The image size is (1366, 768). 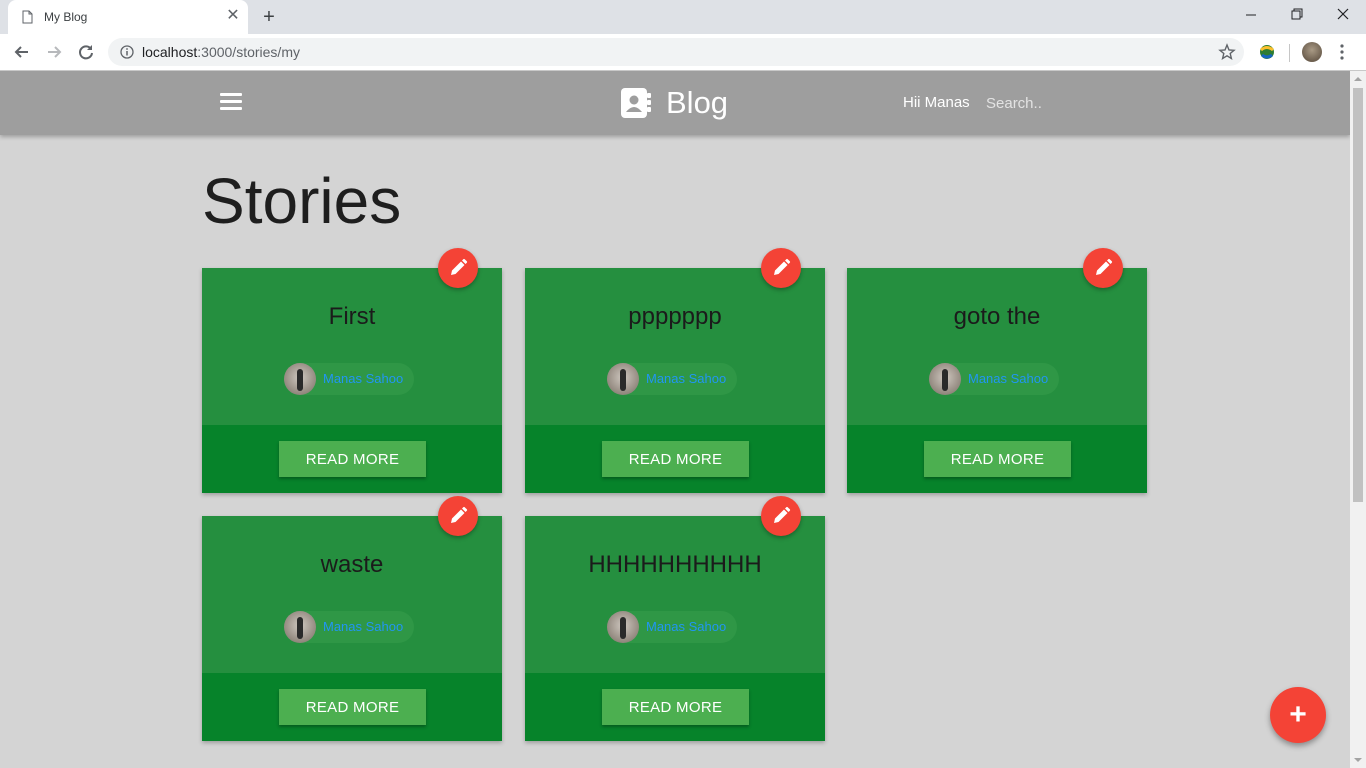 What do you see at coordinates (352, 346) in the screenshot?
I see `card-content: First Manas Sahoo` at bounding box center [352, 346].